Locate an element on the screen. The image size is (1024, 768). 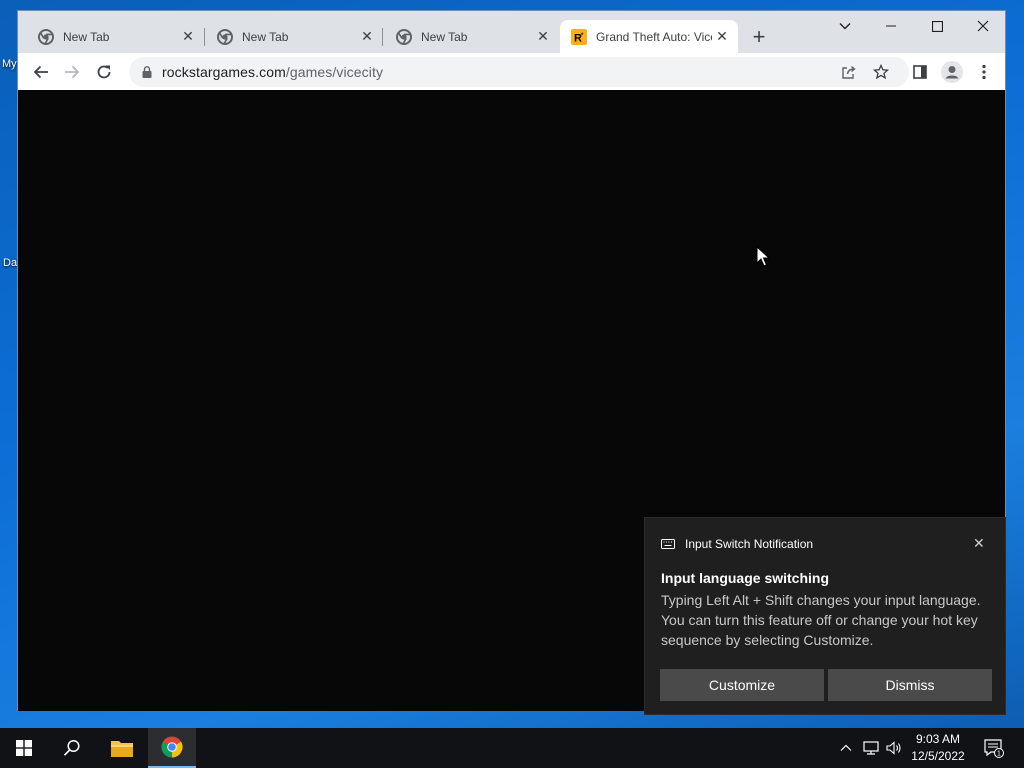
mouse-cursor-icon is located at coordinates (763, 256).